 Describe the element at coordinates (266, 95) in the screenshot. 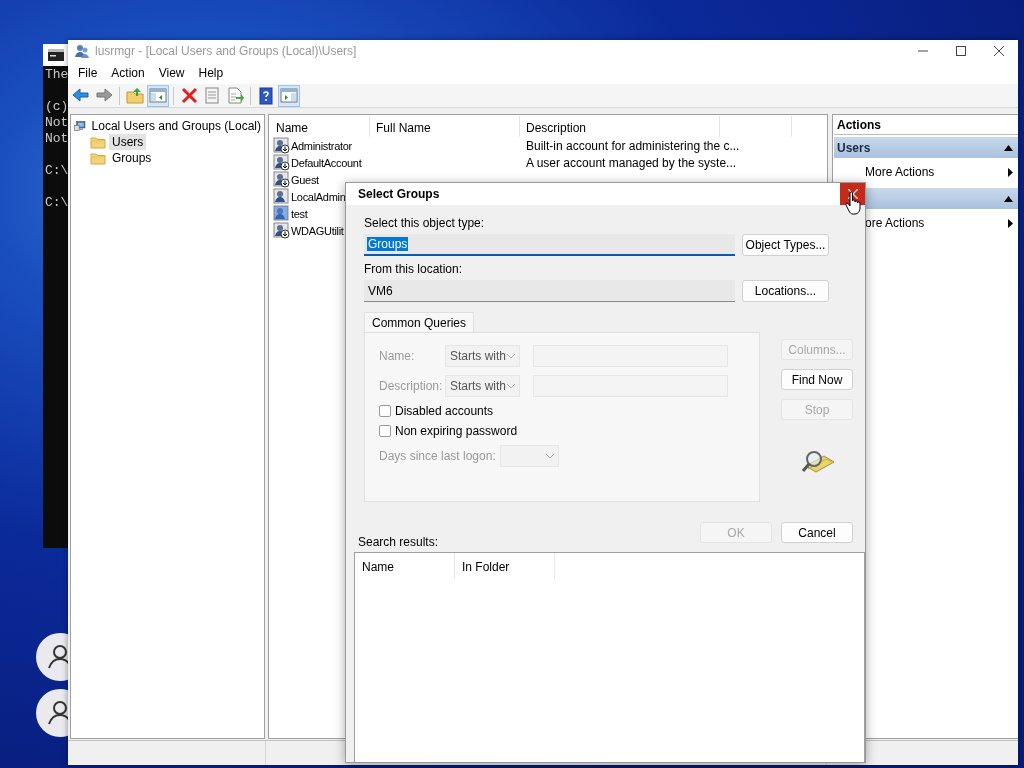

I see `help-icon` at that location.